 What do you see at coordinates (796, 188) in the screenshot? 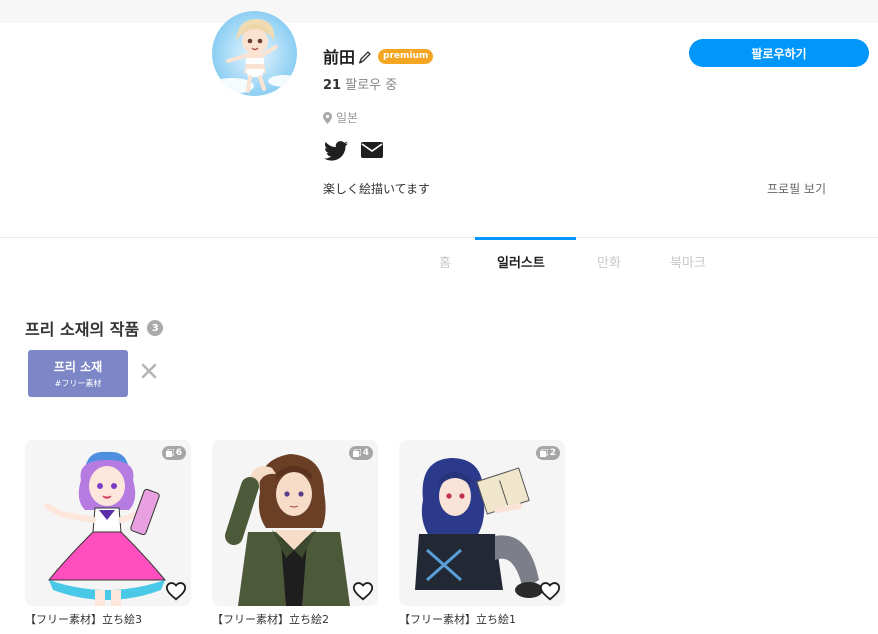
I see `view-profile-link: 프로필 보기` at bounding box center [796, 188].